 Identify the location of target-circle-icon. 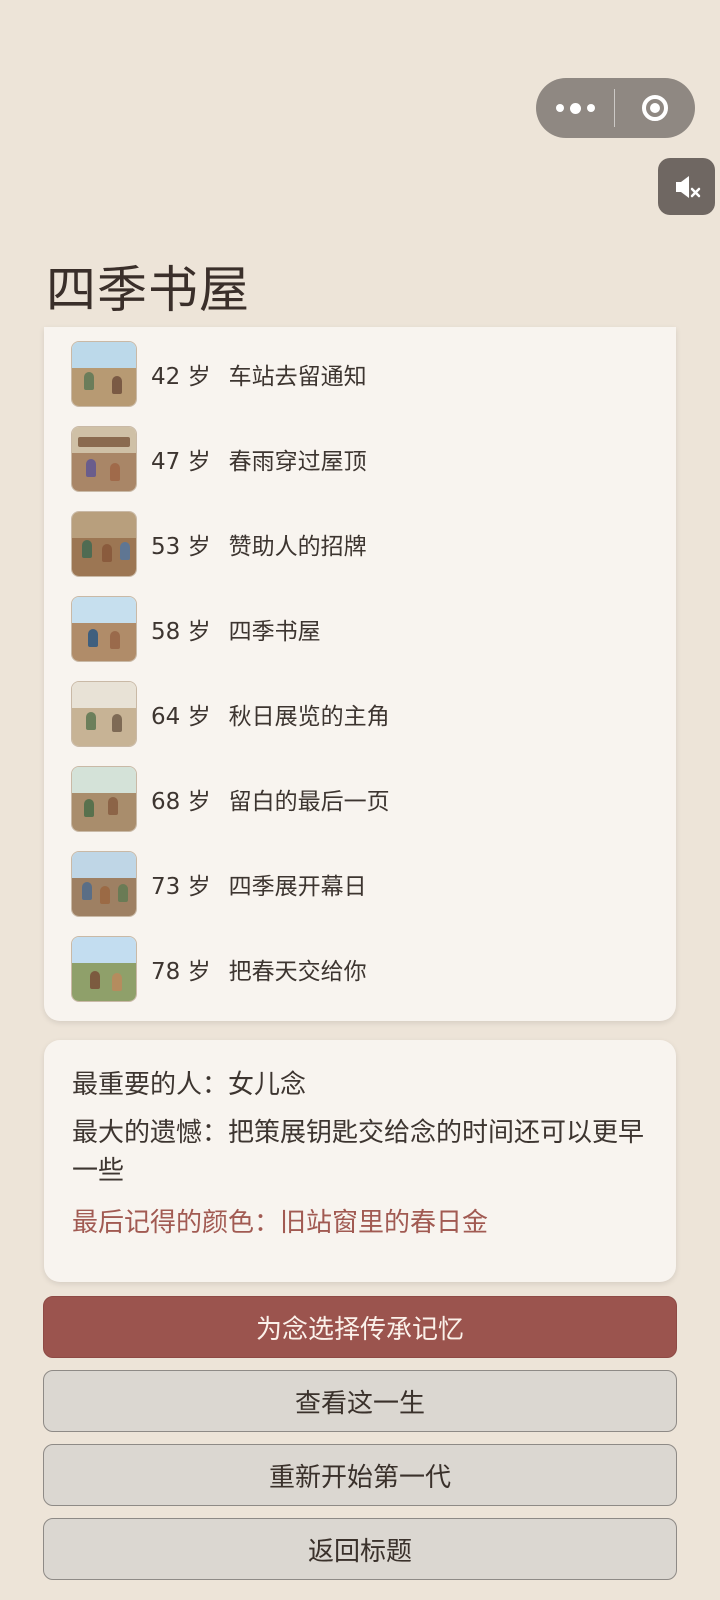
(655, 108).